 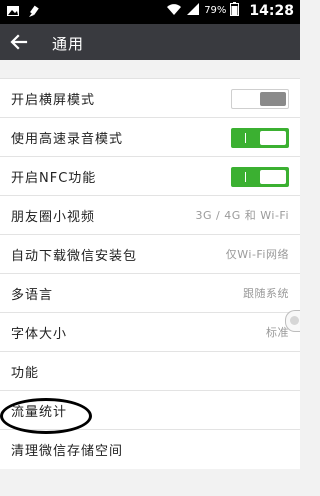 I want to click on back-arrow-icon, so click(x=19, y=42).